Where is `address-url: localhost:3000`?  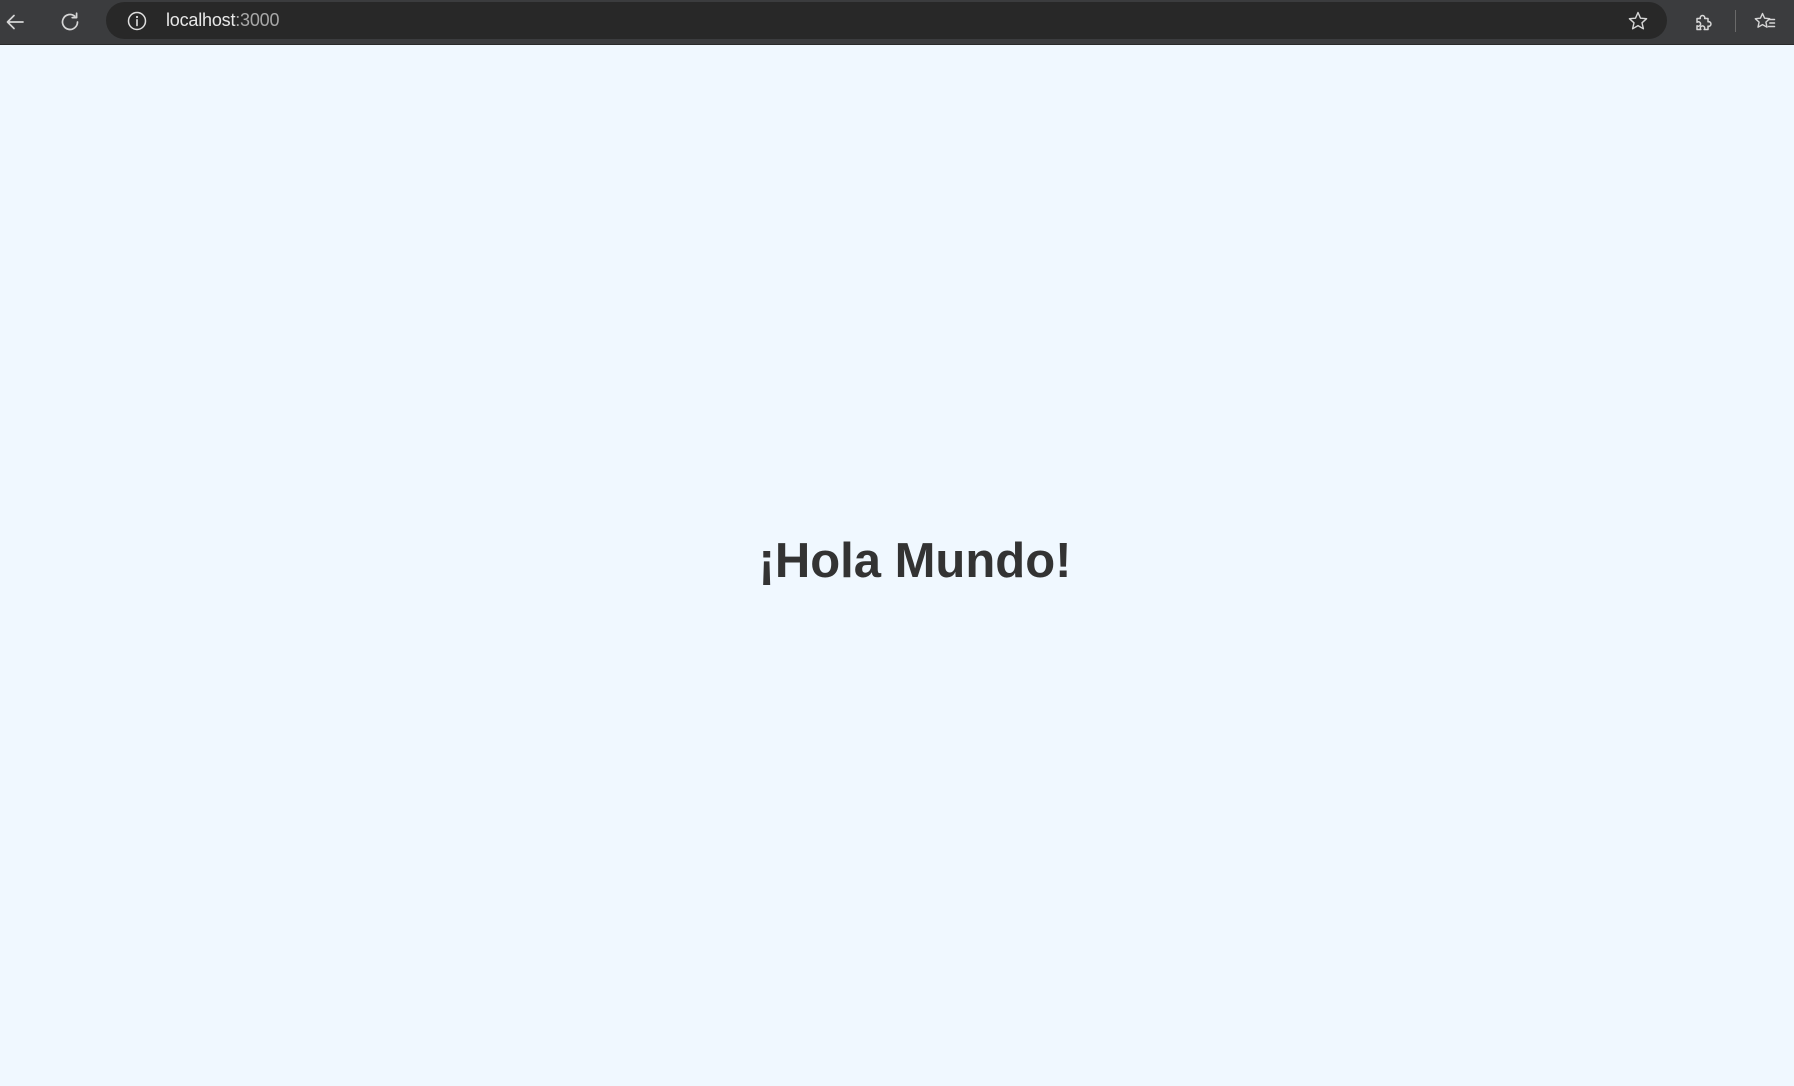 address-url: localhost:3000 is located at coordinates (222, 20).